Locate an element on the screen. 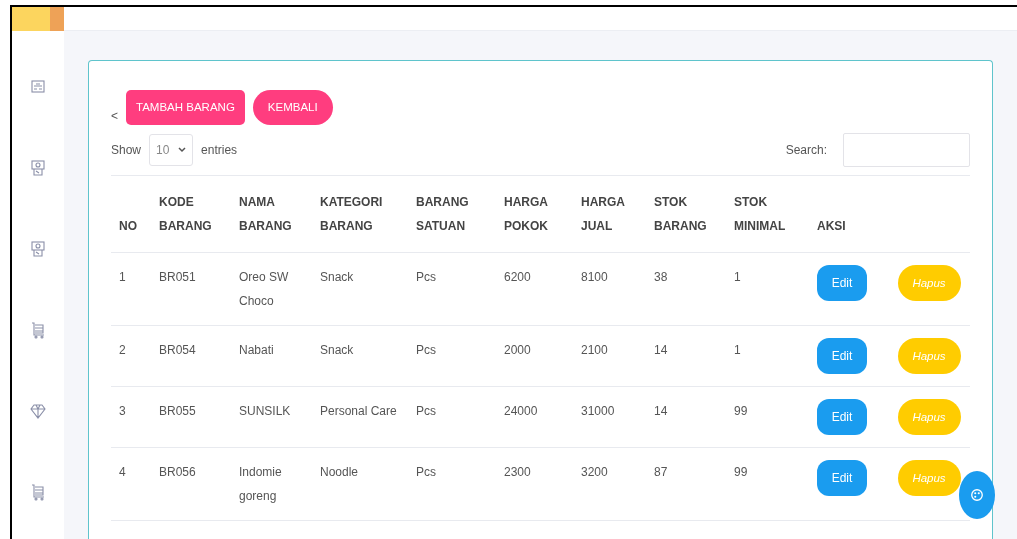 Image resolution: width=1017 pixels, height=539 pixels. back-link: < is located at coordinates (114, 116).